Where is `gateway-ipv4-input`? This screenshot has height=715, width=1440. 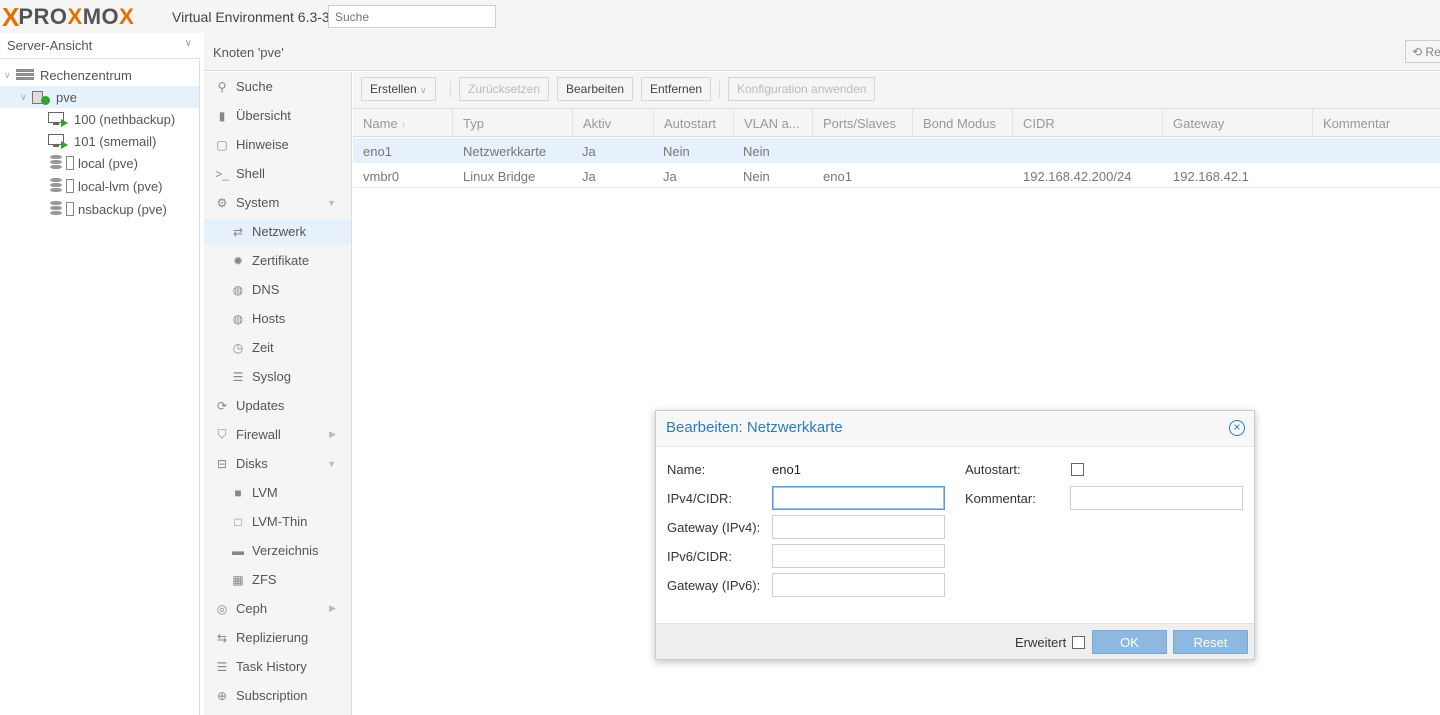
gateway-ipv4-input is located at coordinates (858, 527).